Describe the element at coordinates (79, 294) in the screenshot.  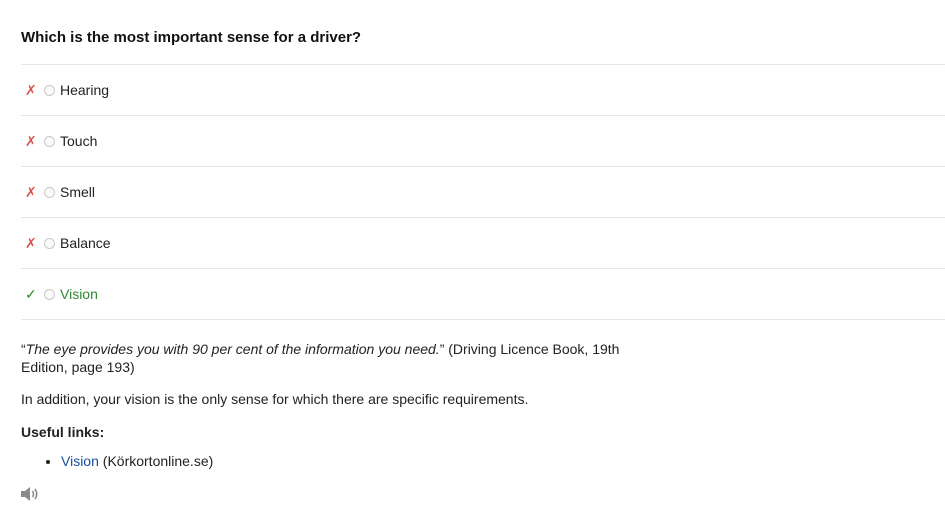
I see `option-label: Vision` at that location.